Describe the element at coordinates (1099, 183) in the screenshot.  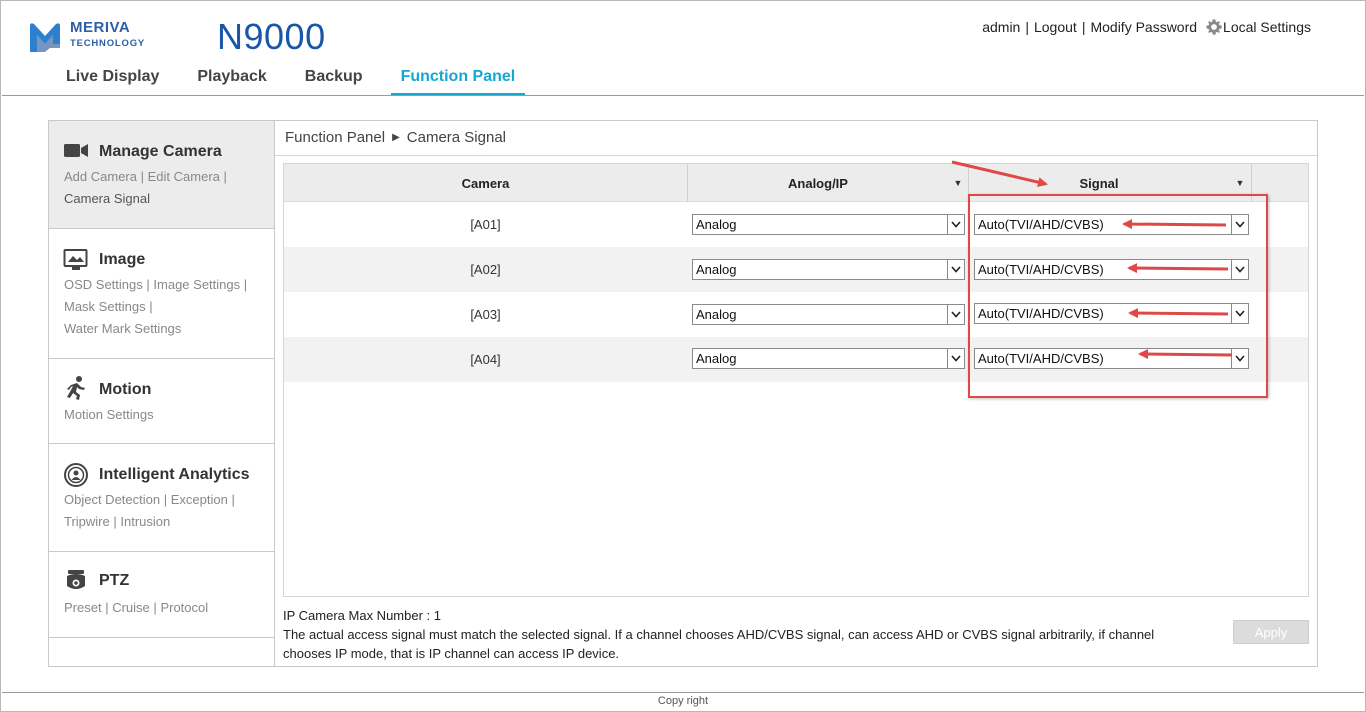
I see `header-signal: Signal` at that location.